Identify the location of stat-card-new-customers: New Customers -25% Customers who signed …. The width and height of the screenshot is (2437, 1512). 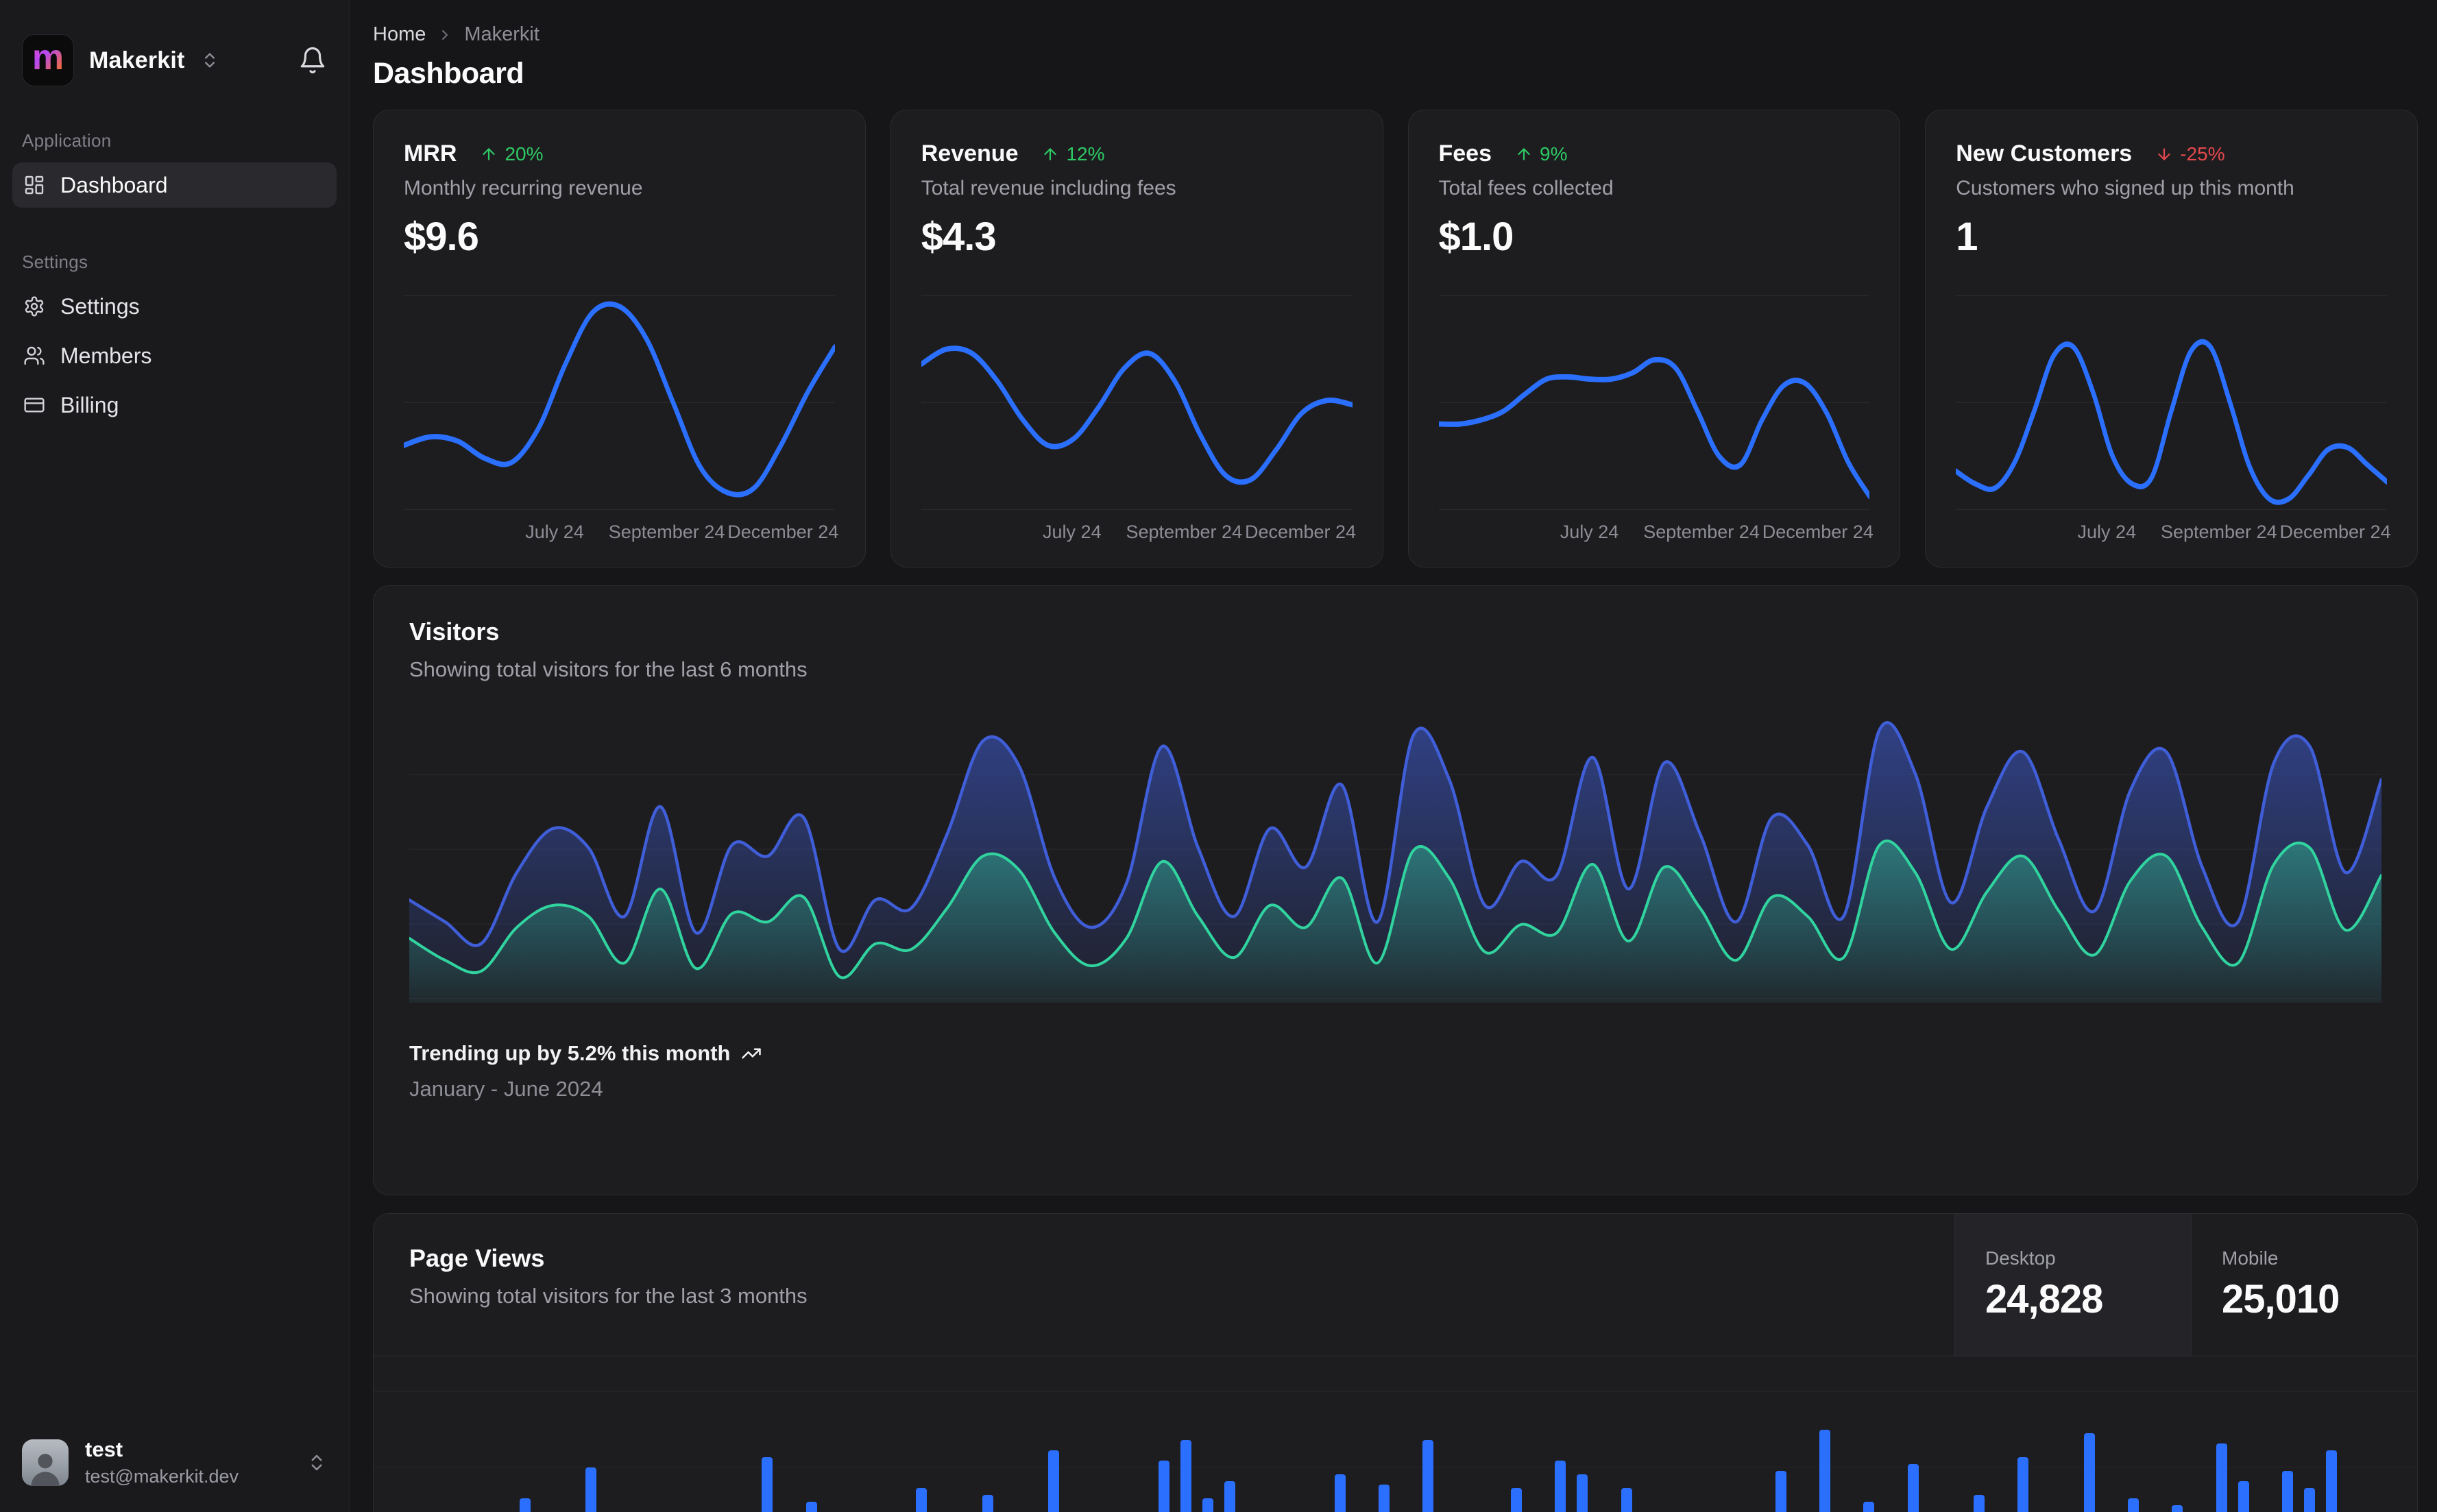
(2171, 339).